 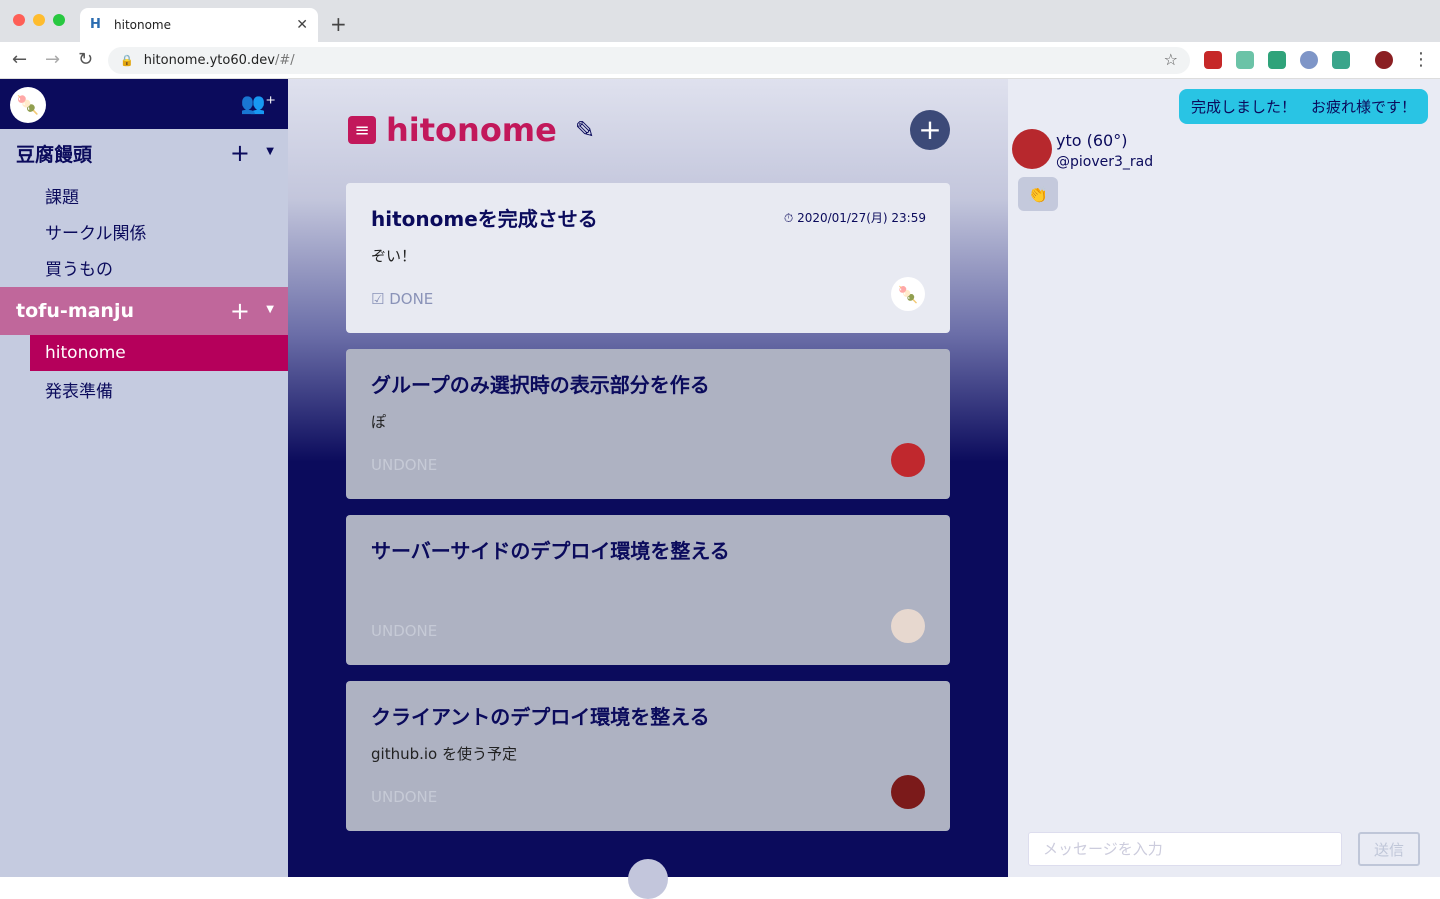 What do you see at coordinates (1303, 106) in the screenshot?
I see `chat-message-self: 完成しました！ お疲れ様です！` at bounding box center [1303, 106].